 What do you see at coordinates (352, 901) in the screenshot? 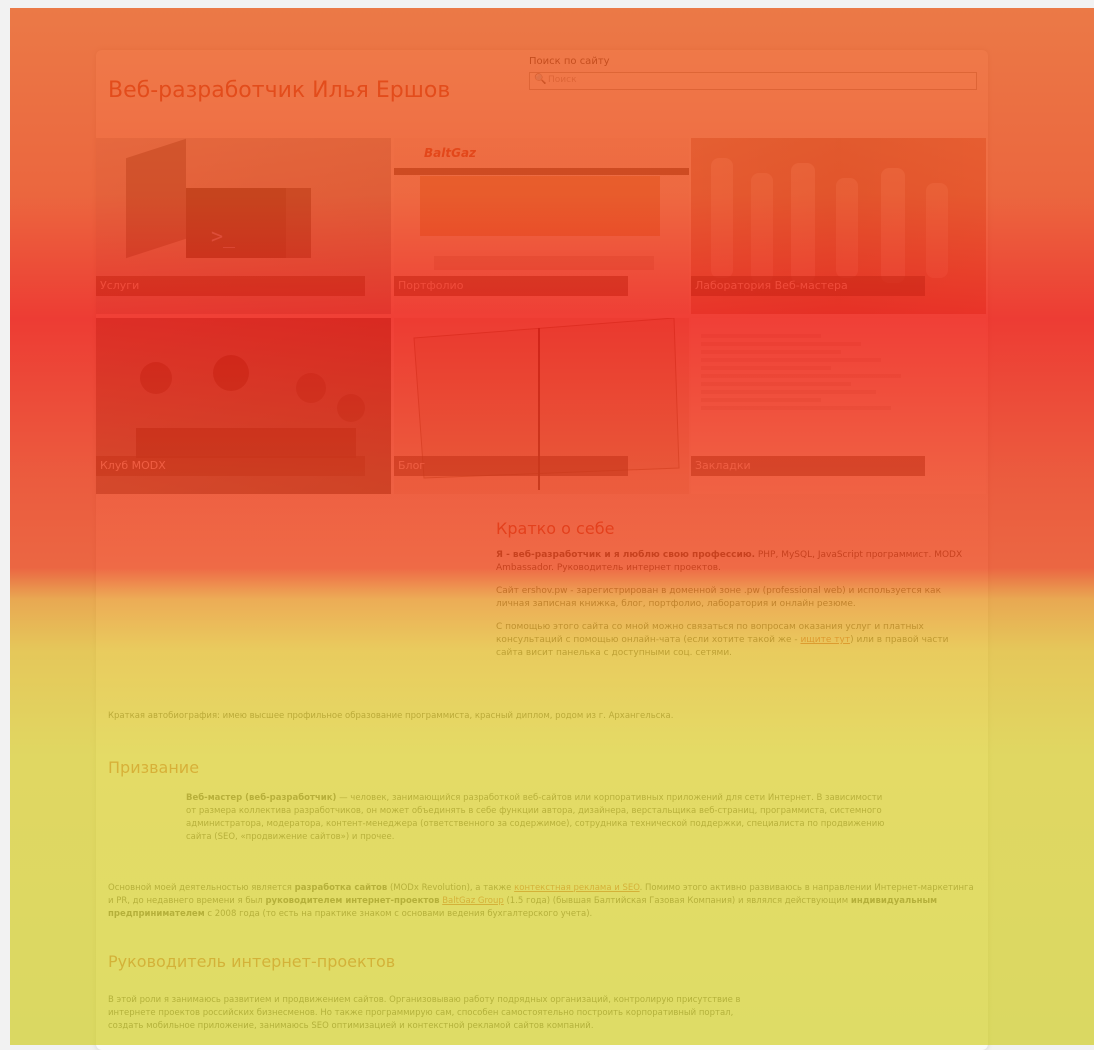
I see `main-bold-2: руководителем интернет-проектов` at bounding box center [352, 901].